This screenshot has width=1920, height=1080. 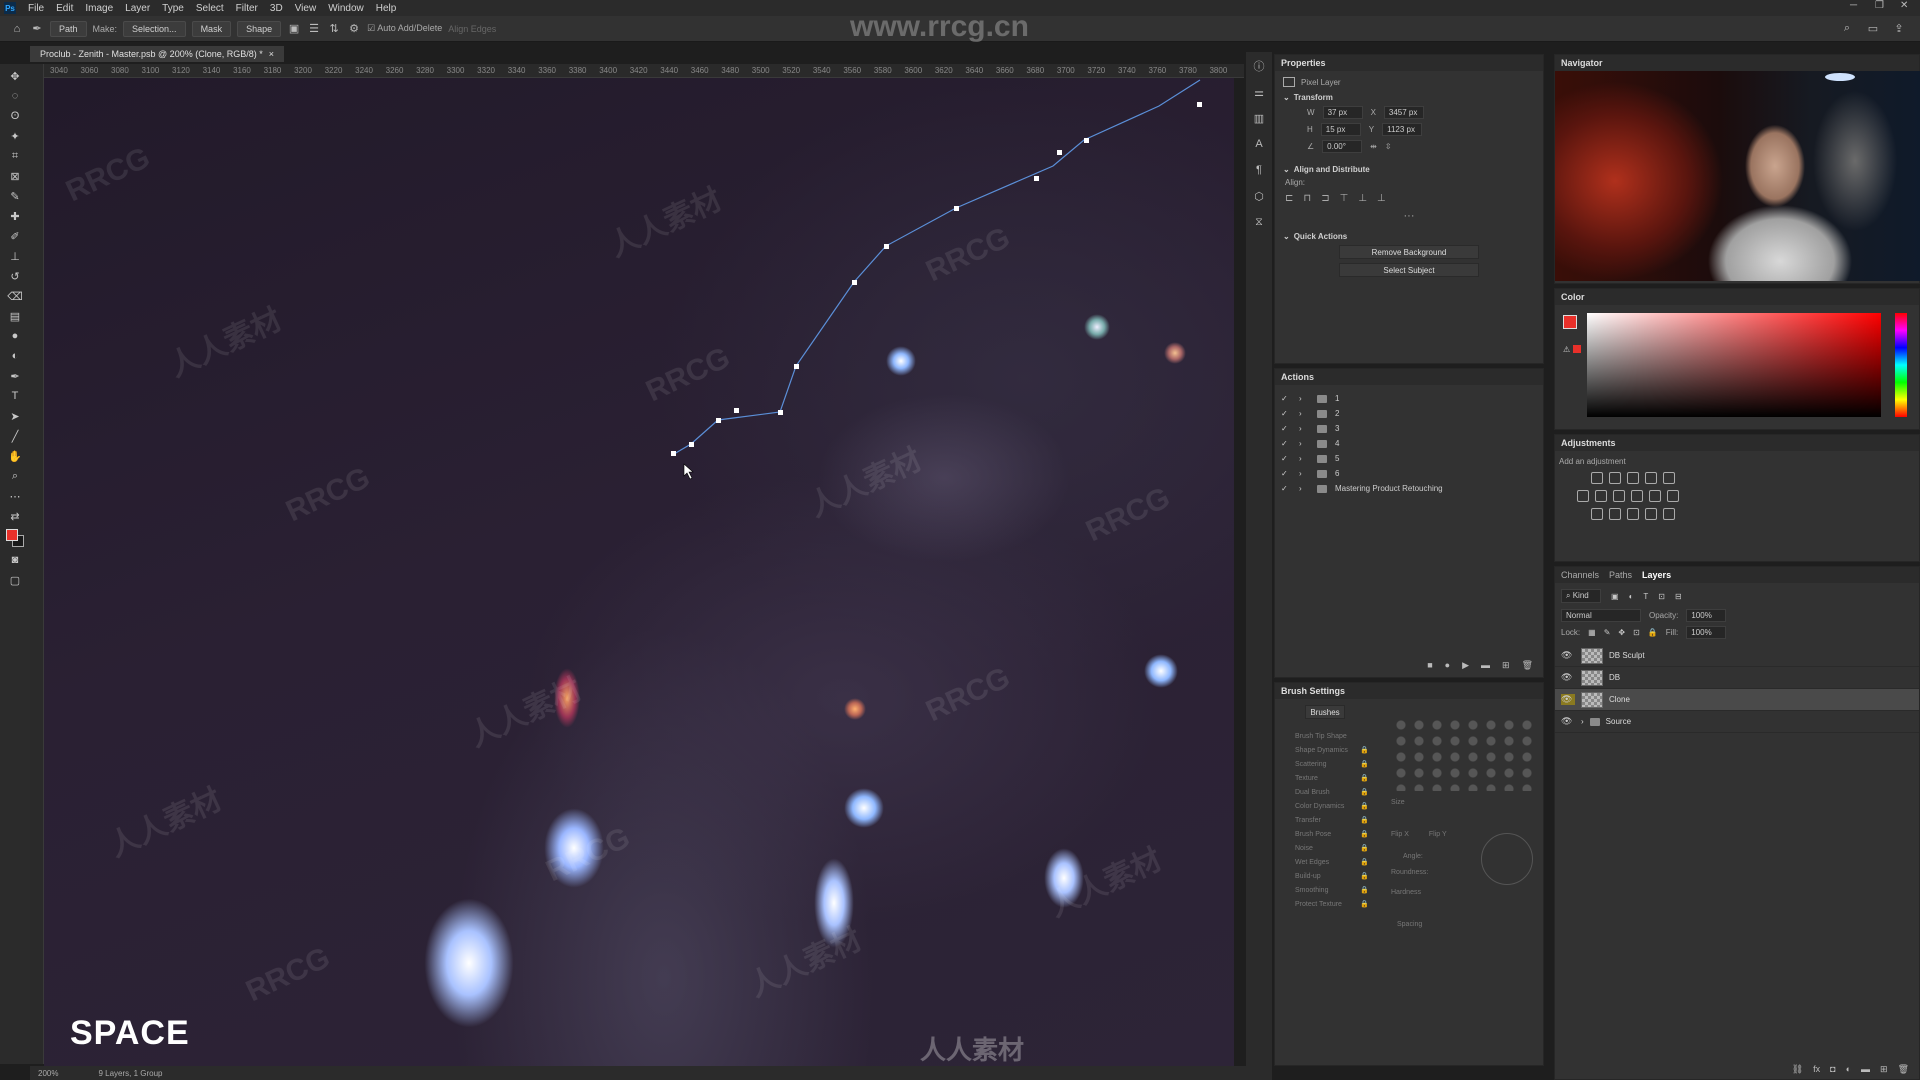 What do you see at coordinates (1325, 764) in the screenshot?
I see `brush-option: Scattering 🔒` at bounding box center [1325, 764].